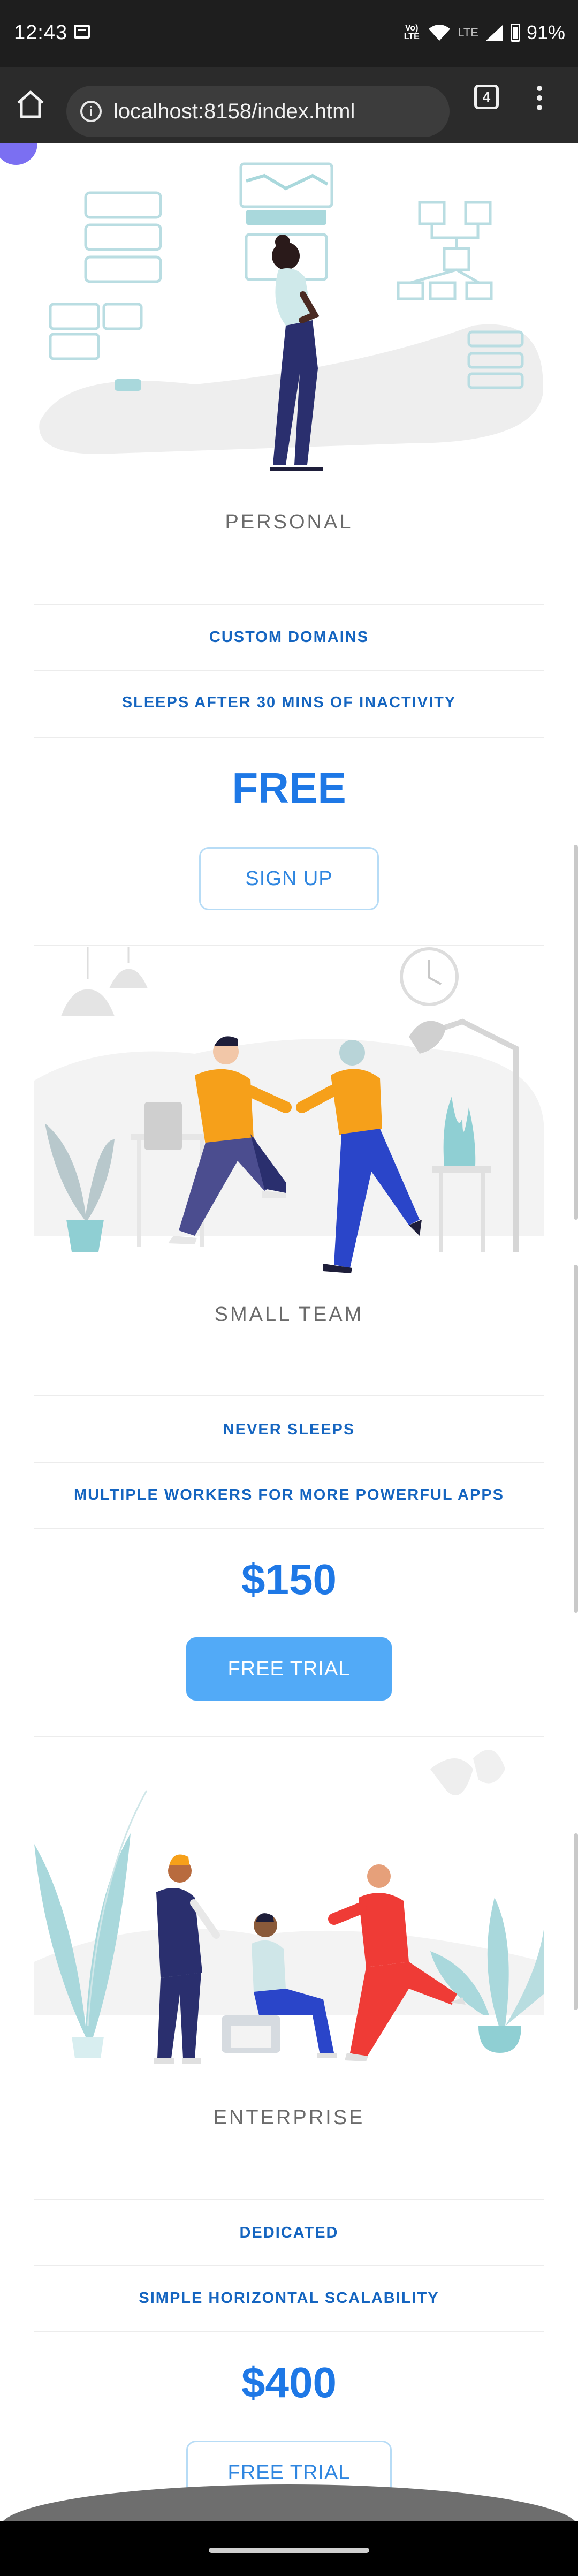 This screenshot has height=2576, width=578. What do you see at coordinates (289, 1429) in the screenshot?
I see `plan-feature: NEVER SLEEPS` at bounding box center [289, 1429].